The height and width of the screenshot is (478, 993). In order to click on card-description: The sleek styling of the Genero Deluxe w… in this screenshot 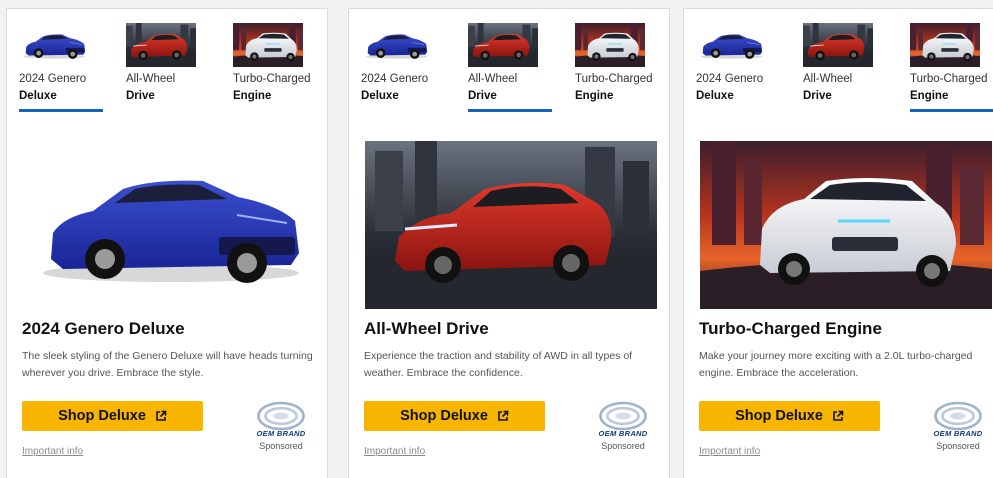, I will do `click(167, 364)`.